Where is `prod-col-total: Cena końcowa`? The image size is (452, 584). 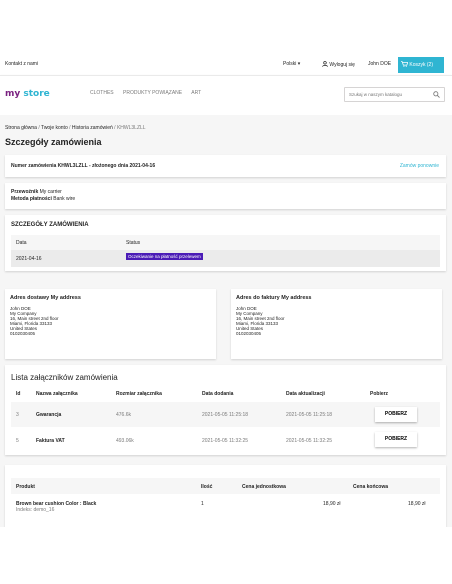
prod-col-total: Cena końcowa is located at coordinates (371, 487).